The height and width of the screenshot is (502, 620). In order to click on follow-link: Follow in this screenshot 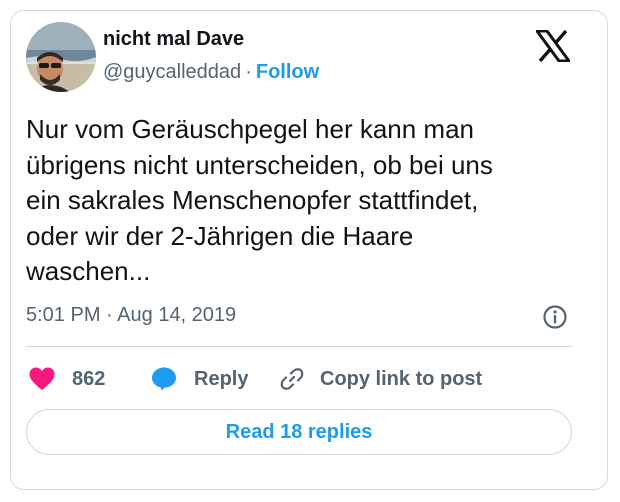, I will do `click(287, 72)`.